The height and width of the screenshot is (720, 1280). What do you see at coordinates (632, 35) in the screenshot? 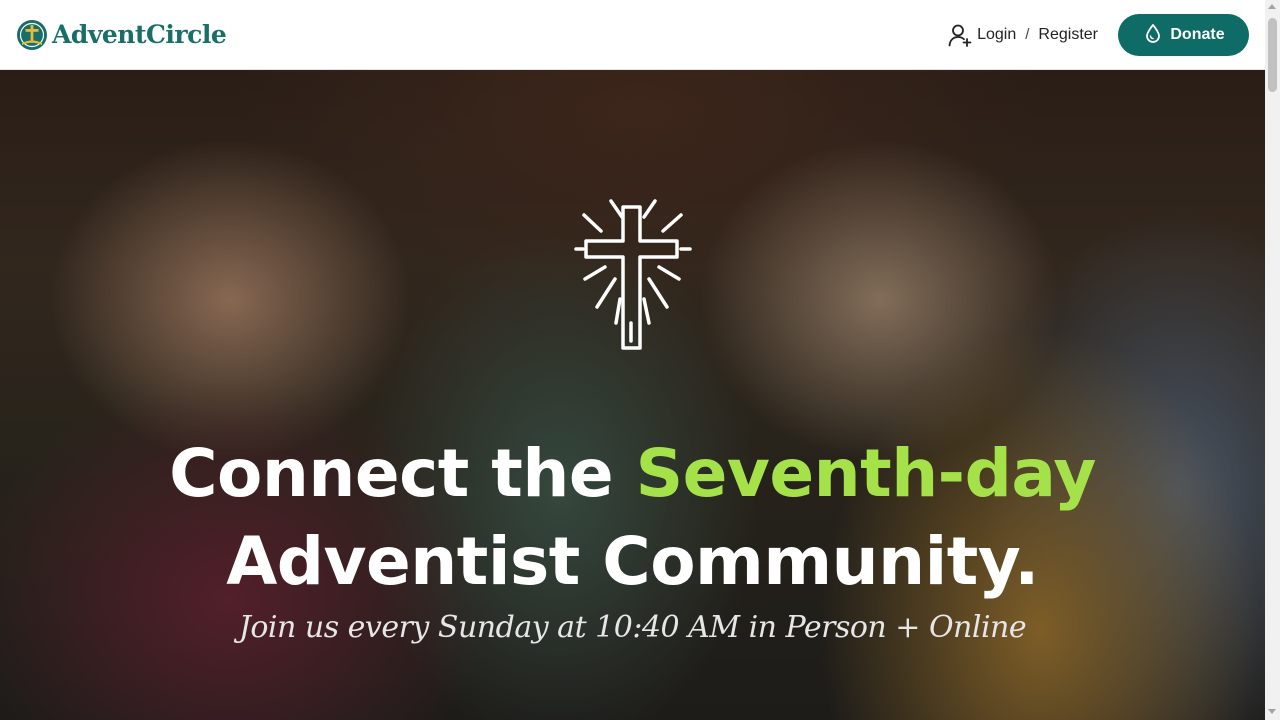
I see `site-header: AdventCircle Login / Register Donate` at bounding box center [632, 35].